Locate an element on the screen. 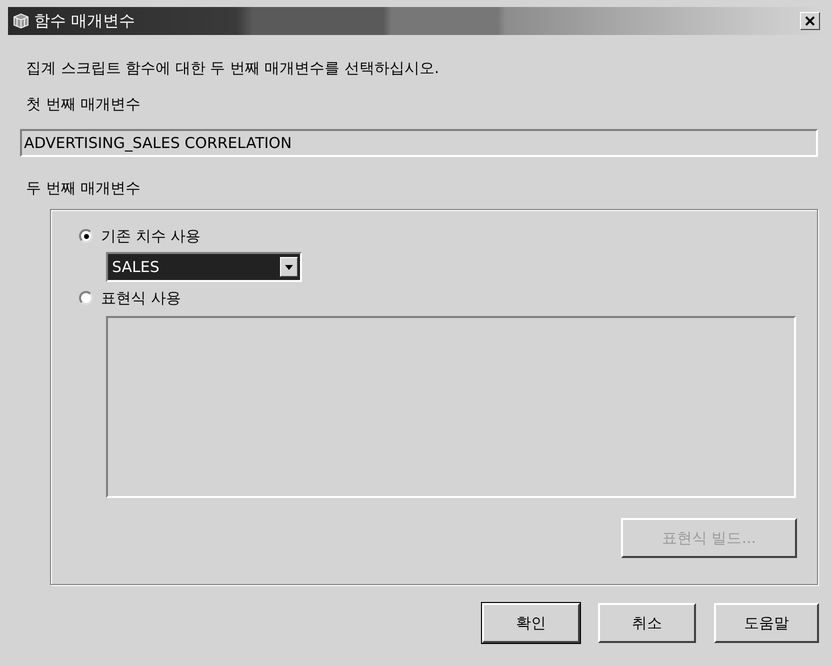 The height and width of the screenshot is (666, 832). dialog-button: 취소 is located at coordinates (647, 623).